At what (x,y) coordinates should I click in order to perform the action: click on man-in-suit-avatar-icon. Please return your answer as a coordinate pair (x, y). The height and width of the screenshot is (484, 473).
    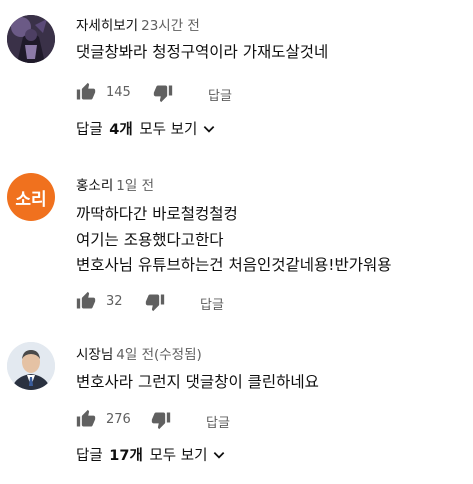
    Looking at the image, I should click on (31, 366).